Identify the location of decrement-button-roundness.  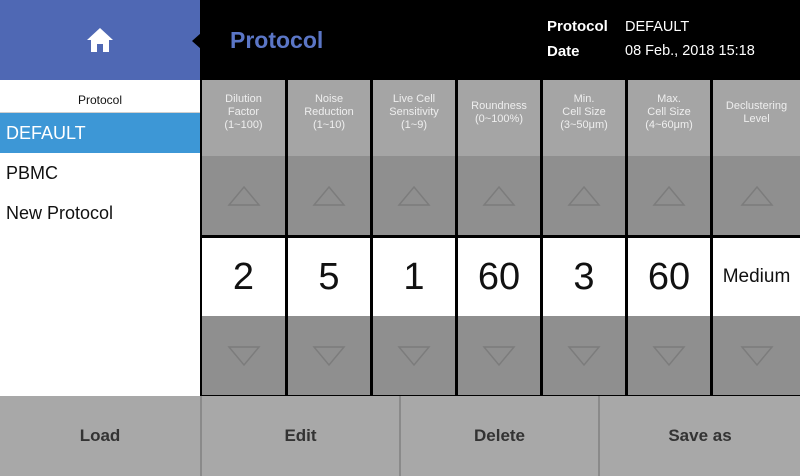
(499, 355).